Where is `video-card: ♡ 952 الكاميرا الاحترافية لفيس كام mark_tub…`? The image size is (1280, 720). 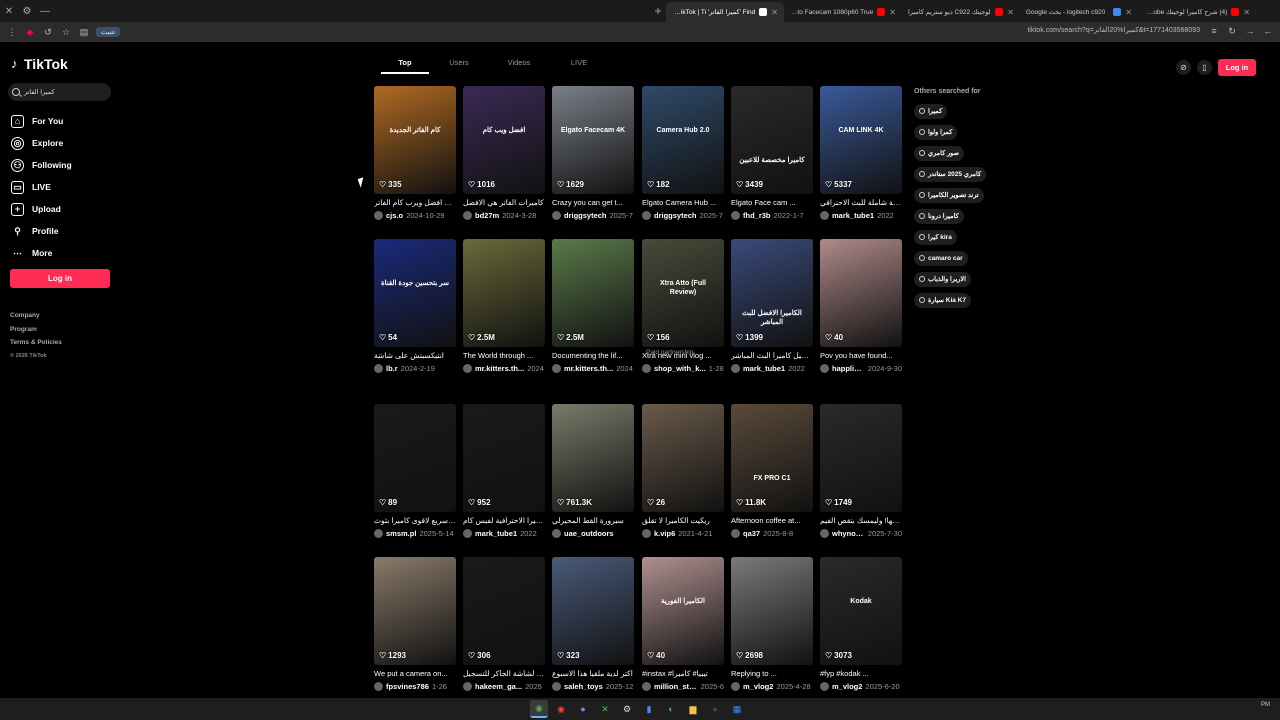 video-card: ♡ 952 الكاميرا الاحترافية لفيس كام mark_tub… is located at coordinates (504, 471).